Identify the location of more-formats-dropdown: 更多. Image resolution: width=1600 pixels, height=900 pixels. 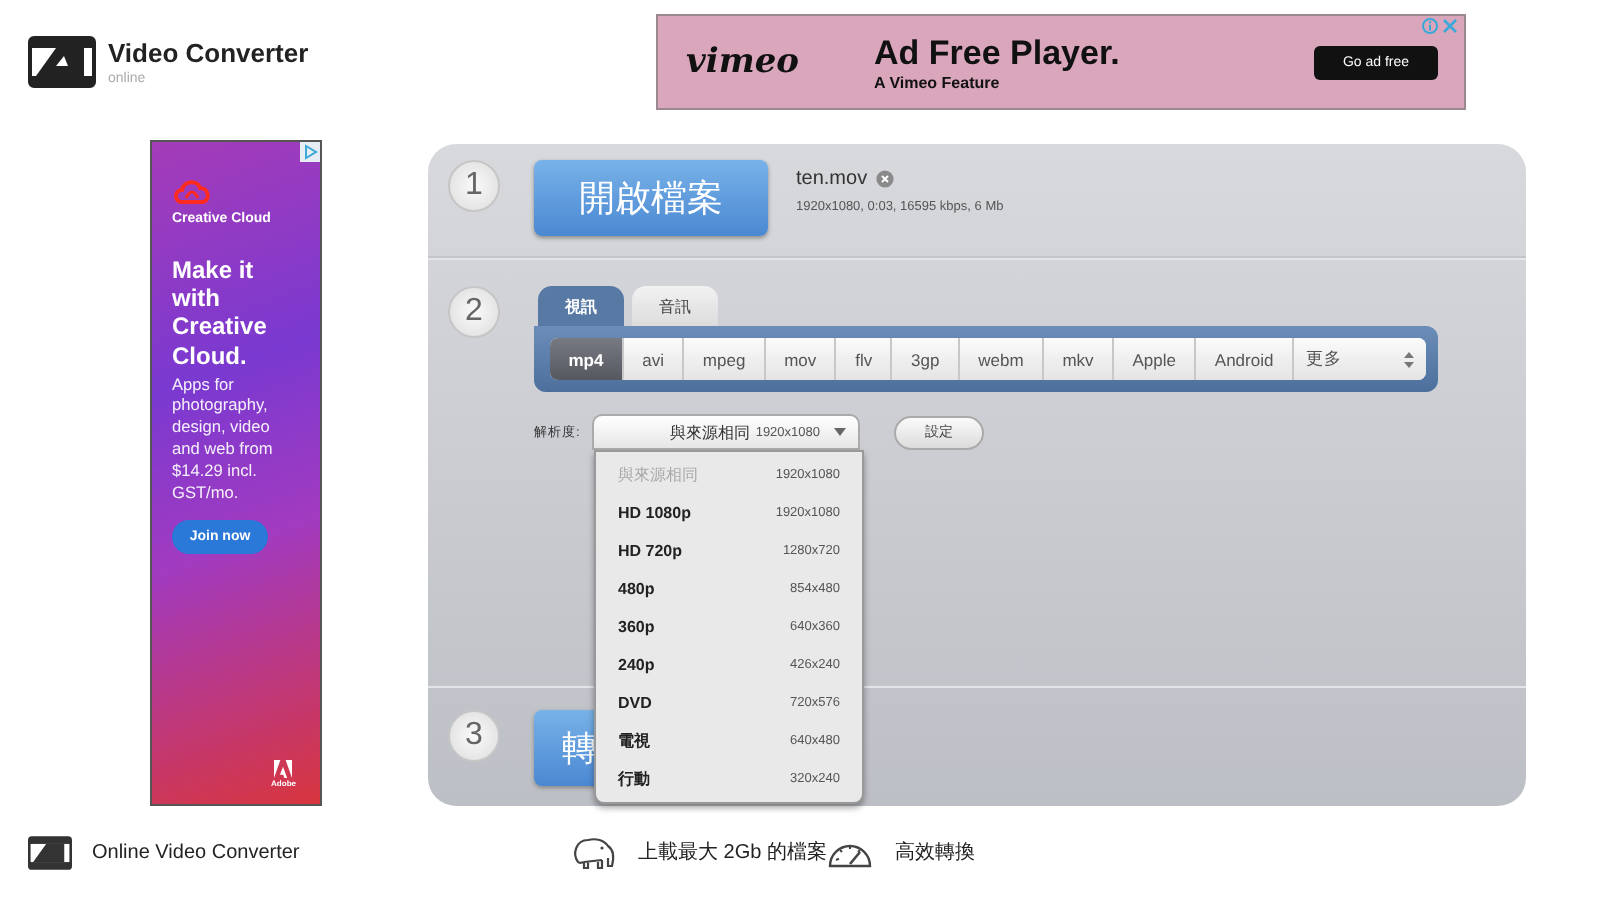
(1359, 359).